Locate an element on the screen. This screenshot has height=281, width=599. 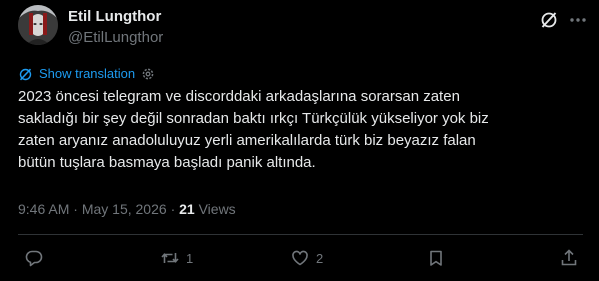
settings-icon is located at coordinates (148, 74).